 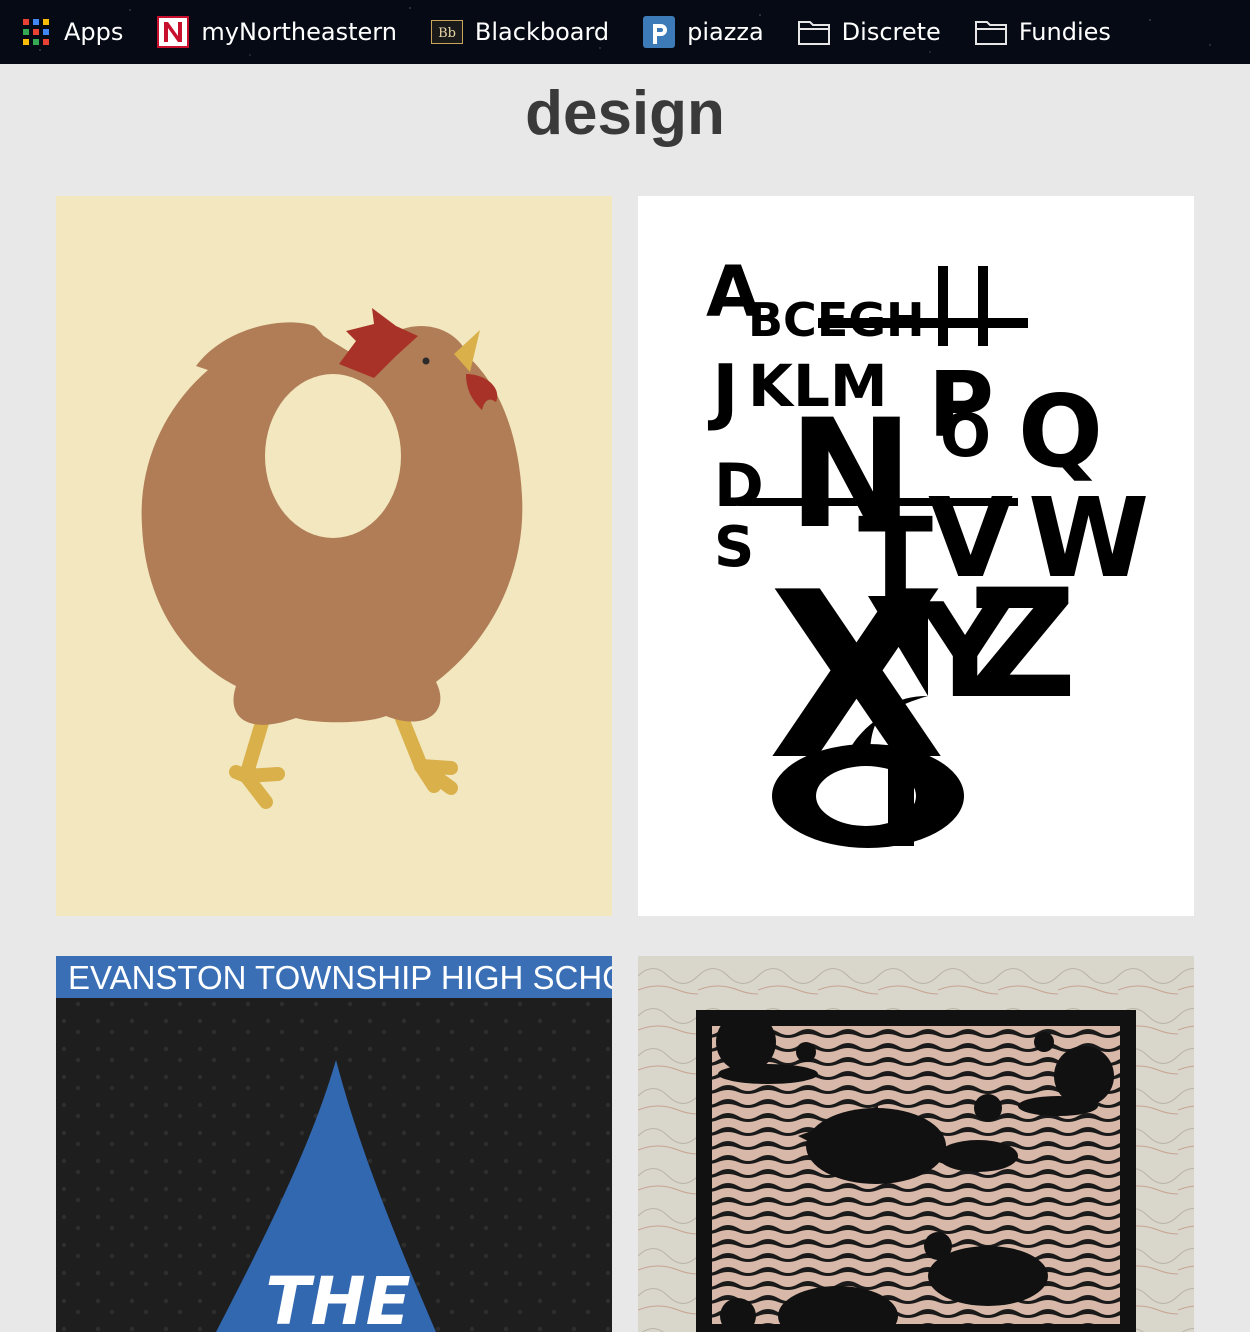 I want to click on bookmark-piazza: piazza, so click(x=703, y=32).